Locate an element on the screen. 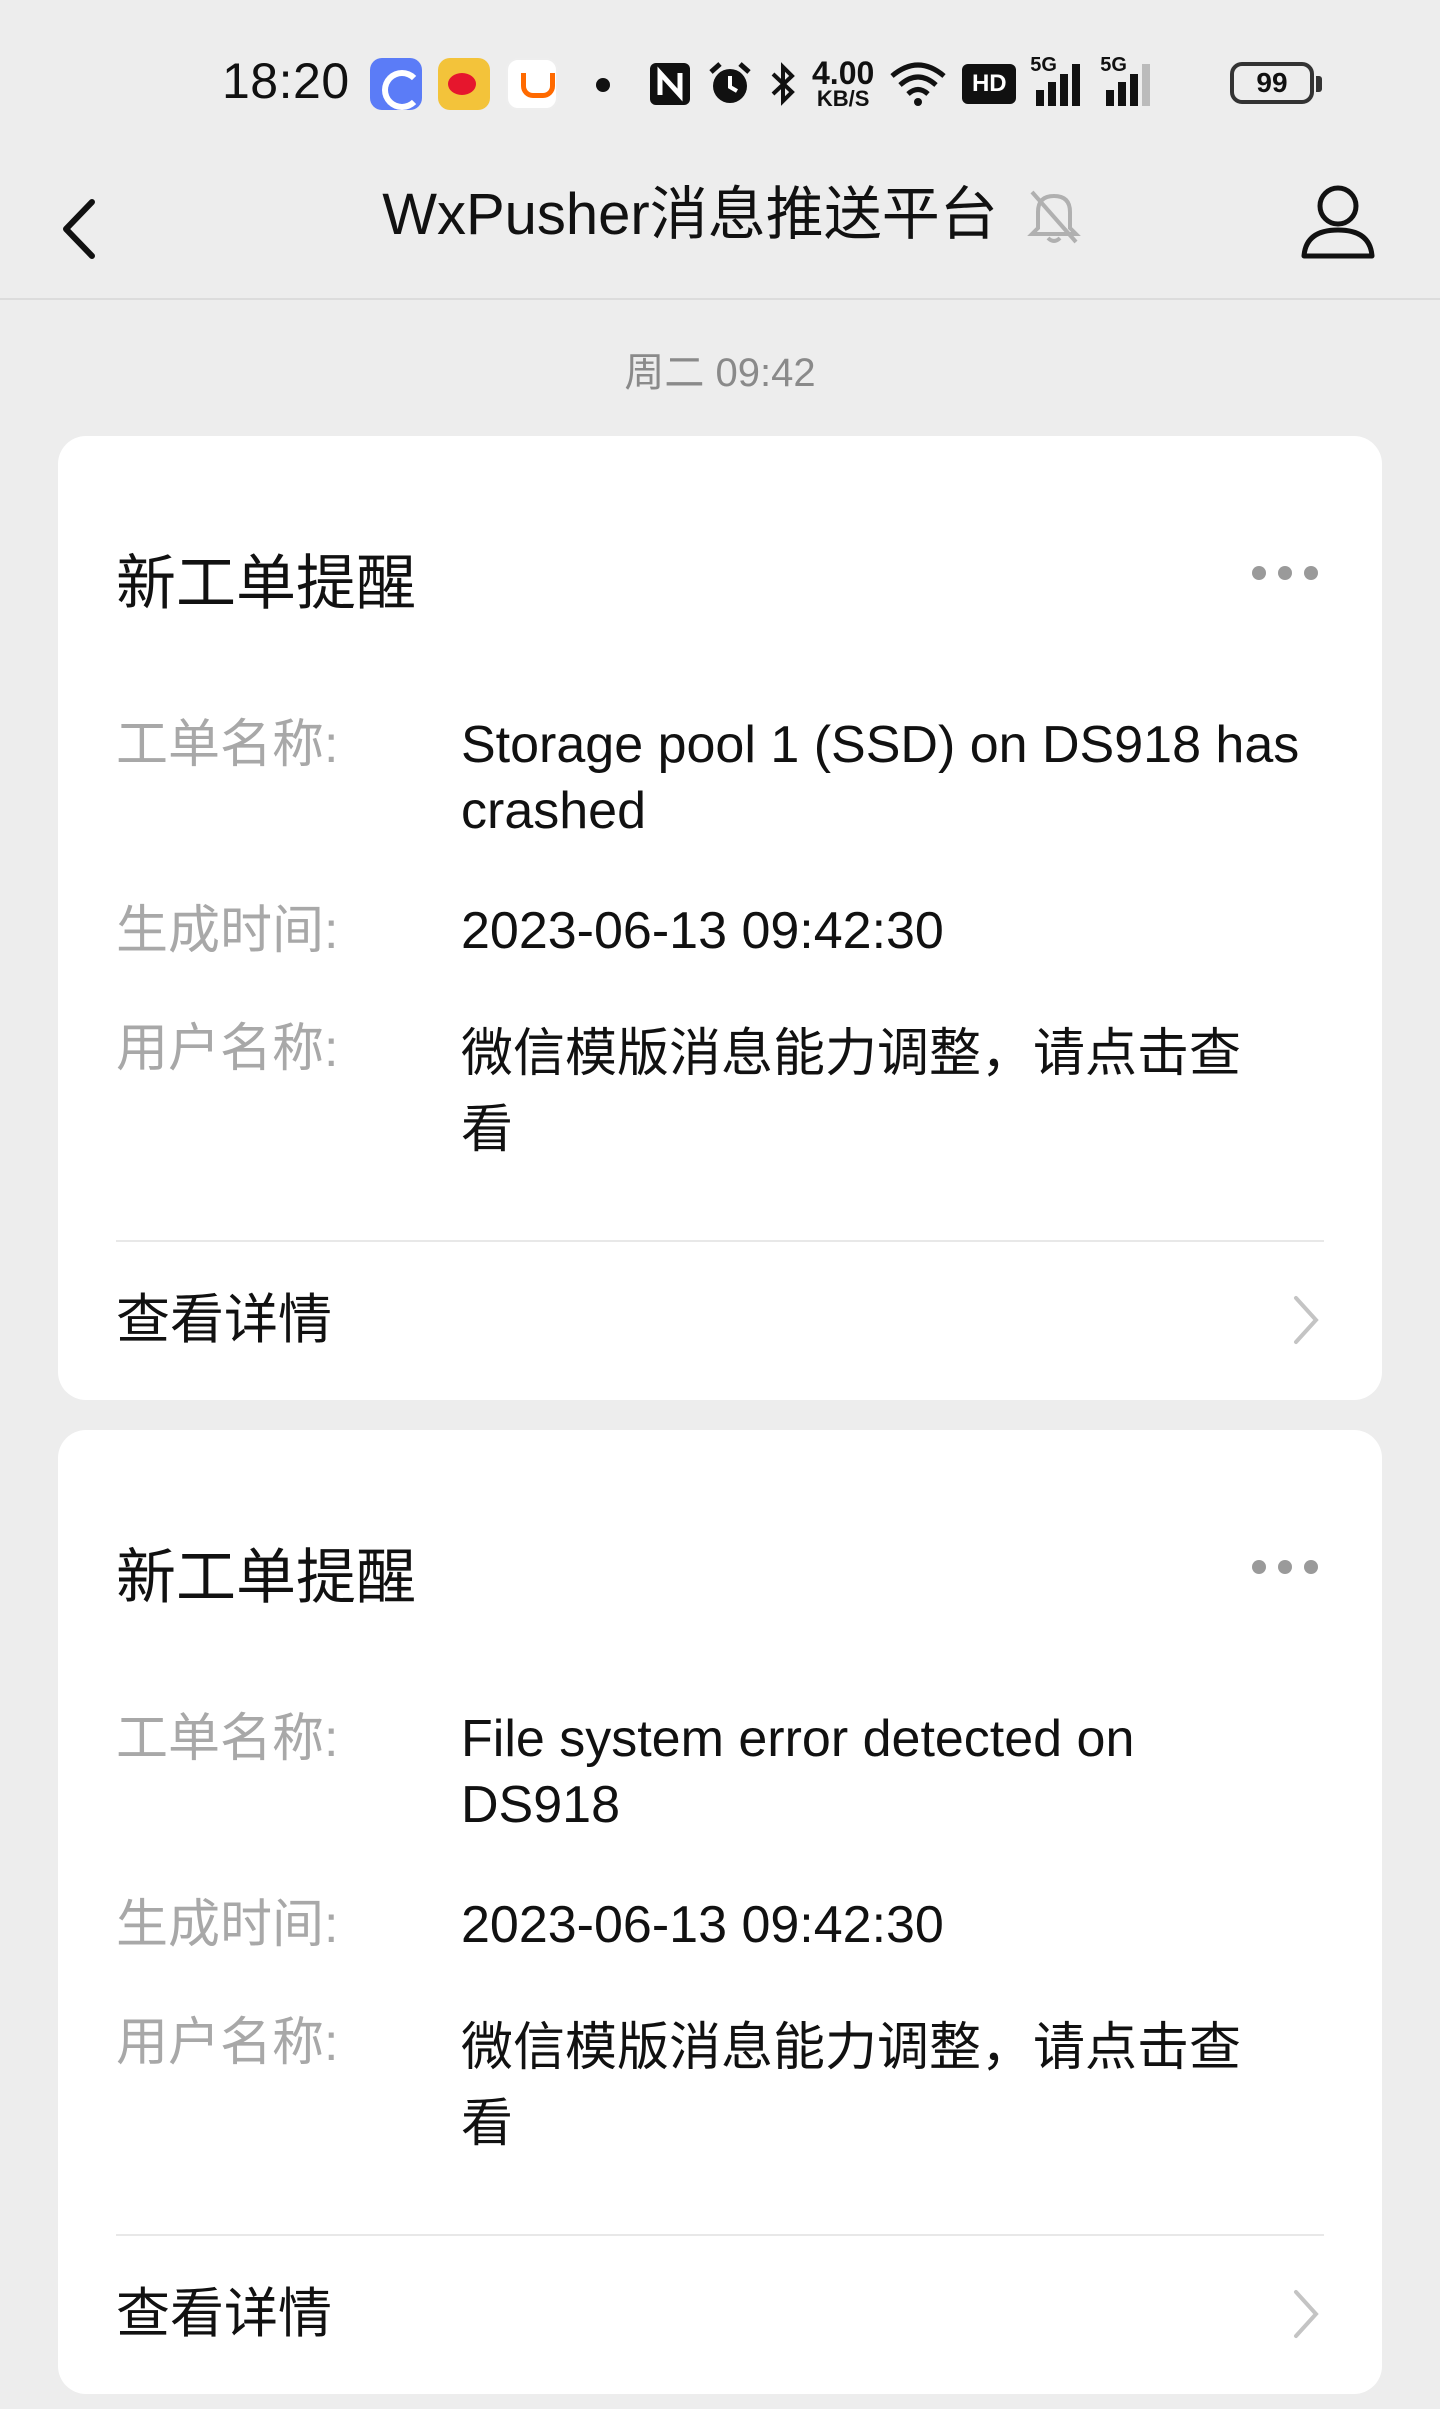 This screenshot has width=1440, height=2409. page-title: WxPusher消息推送平台 is located at coordinates (690, 214).